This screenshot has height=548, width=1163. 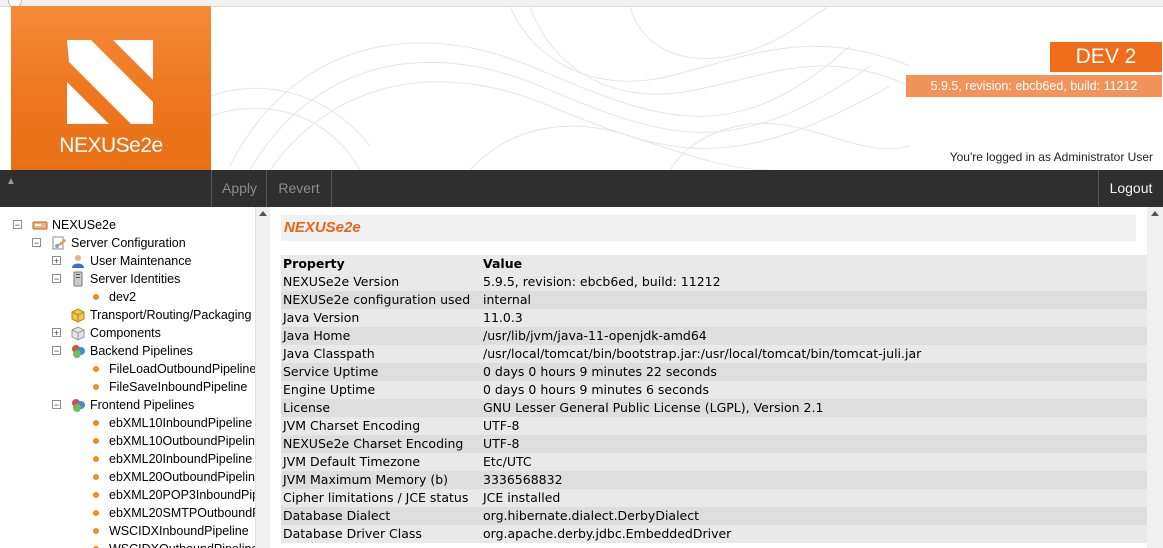 I want to click on tree-node-frontend-item: WSCIDXOutboundPipeline, so click(x=127, y=544).